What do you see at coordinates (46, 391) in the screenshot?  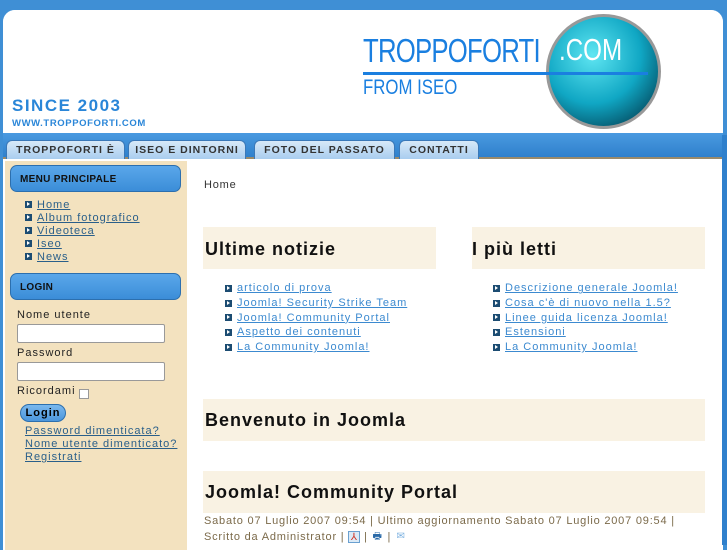 I see `remember-label: Ricordami` at bounding box center [46, 391].